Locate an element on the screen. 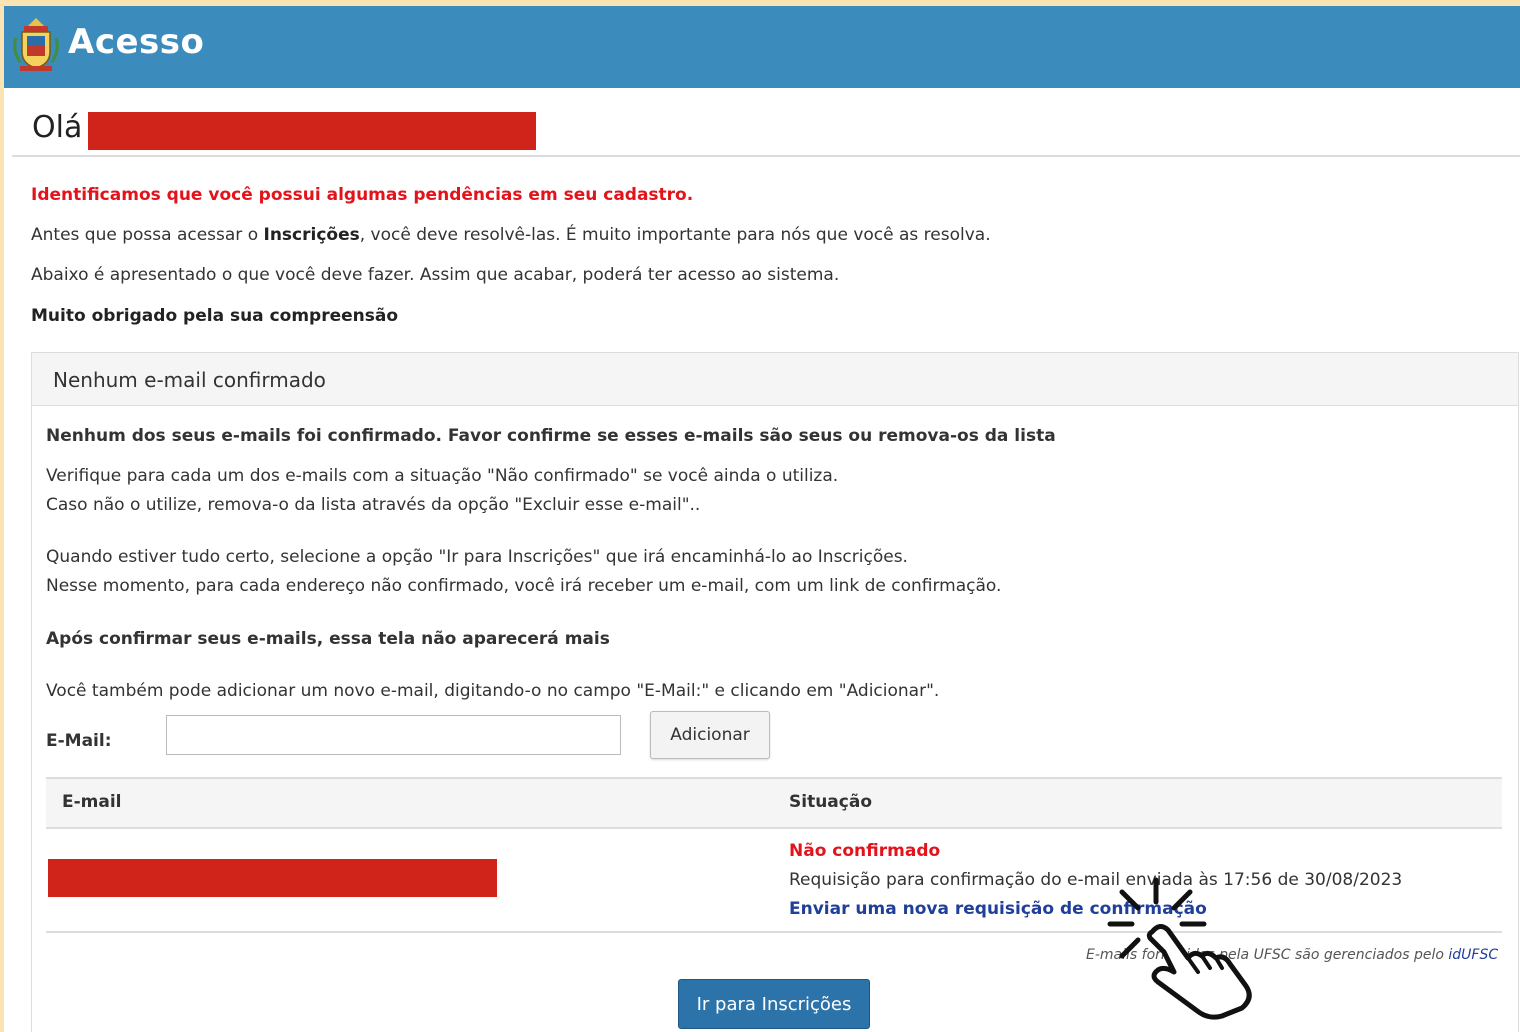 This screenshot has width=1520, height=1032. table-header: E-mail Situação is located at coordinates (774, 803).